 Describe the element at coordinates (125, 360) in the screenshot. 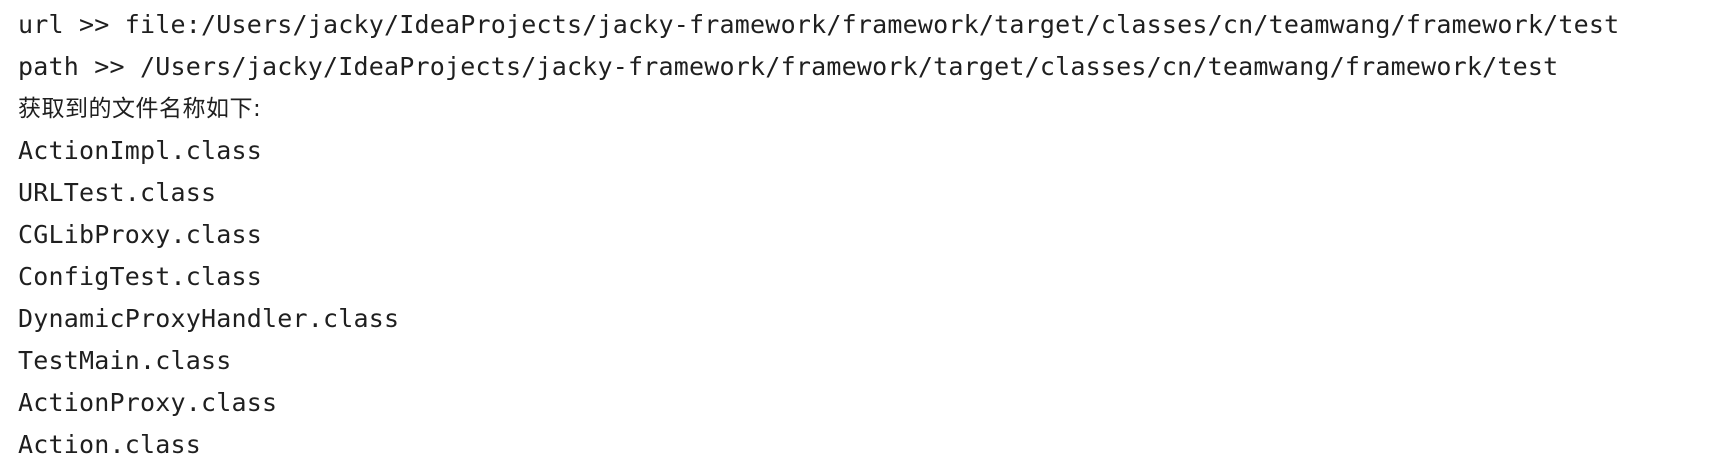

I see `console-line-file: TestMain.class` at that location.